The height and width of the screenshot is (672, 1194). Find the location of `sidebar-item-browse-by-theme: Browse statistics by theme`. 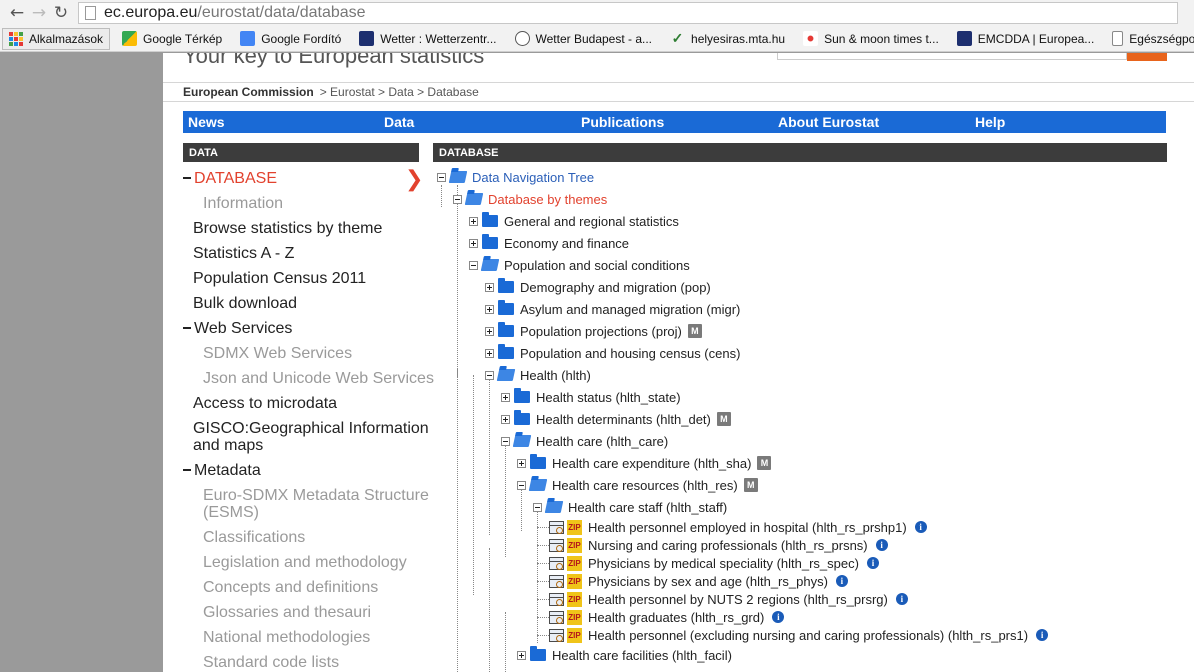

sidebar-item-browse-by-theme: Browse statistics by theme is located at coordinates (287, 229).